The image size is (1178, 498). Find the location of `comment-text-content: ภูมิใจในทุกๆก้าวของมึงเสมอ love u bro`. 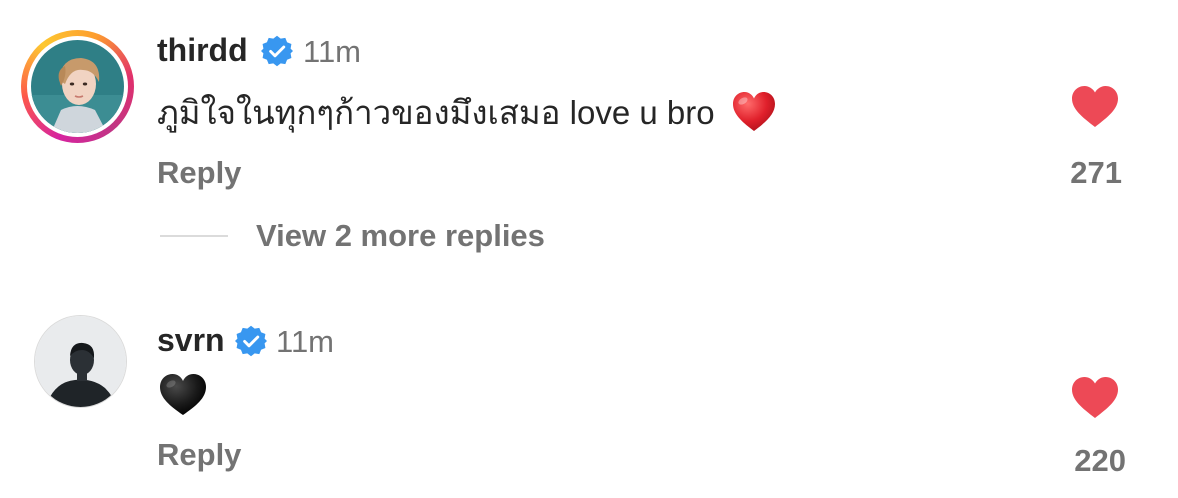

comment-text-content: ภูมิใจในทุกๆก้าวของมึงเสมอ love u bro is located at coordinates (436, 112).